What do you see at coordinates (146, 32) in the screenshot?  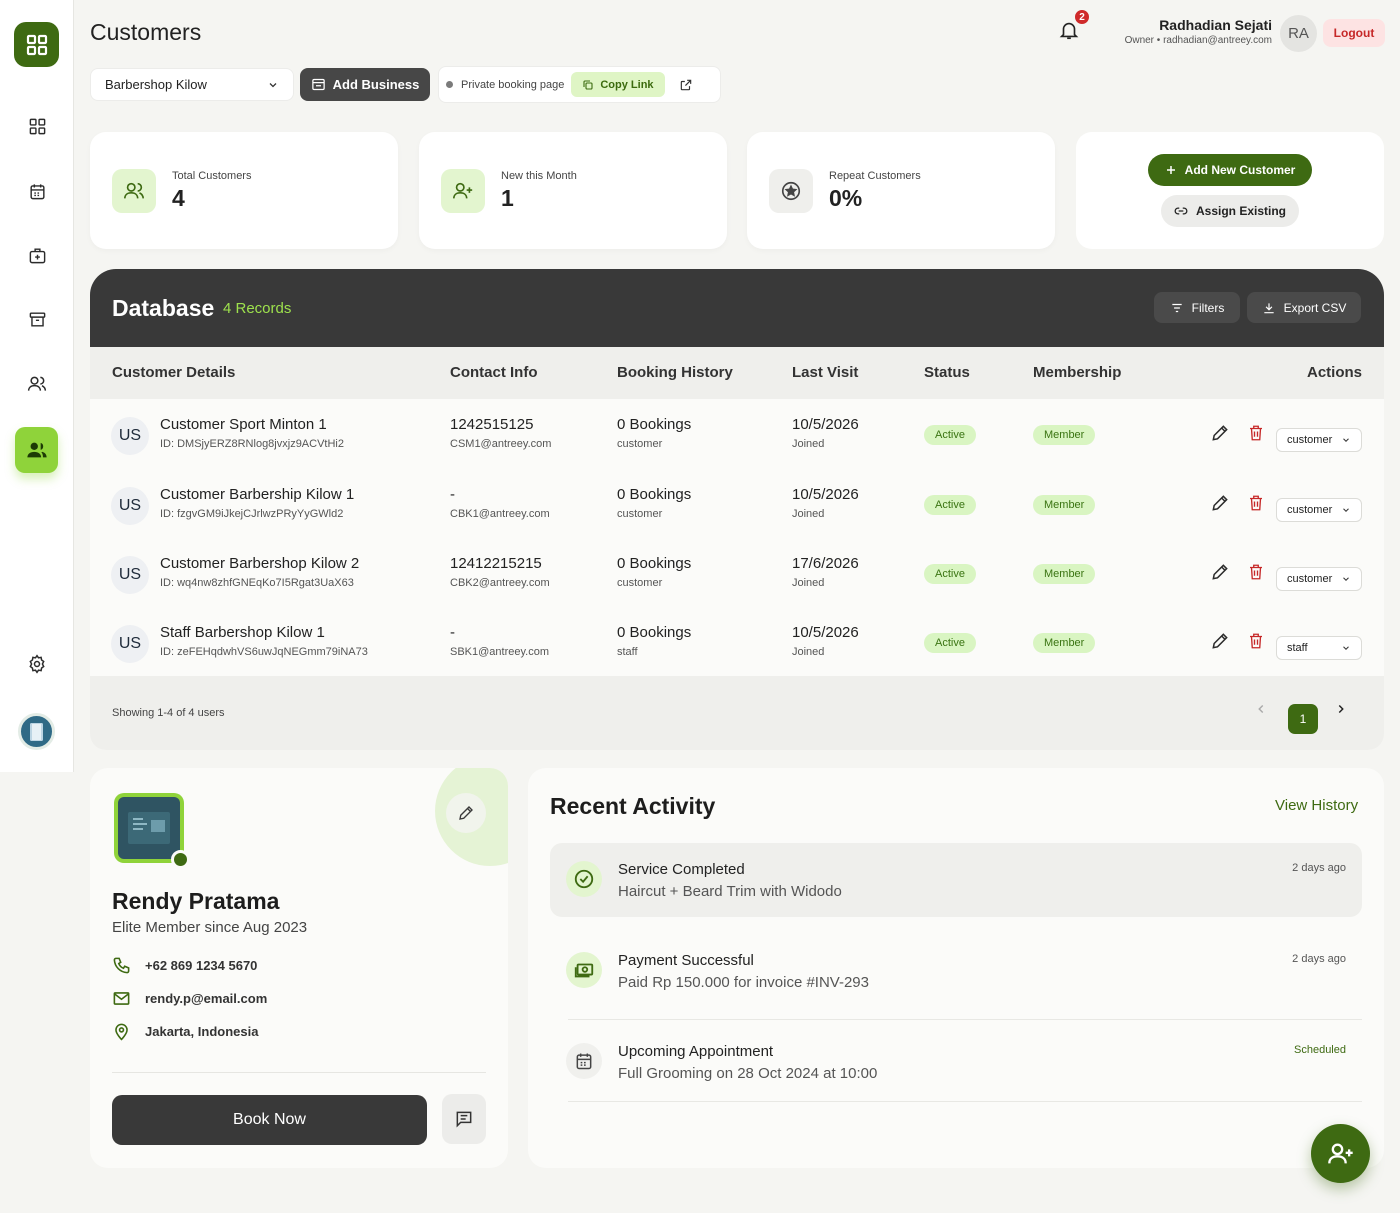 I see `page-title: Customers` at bounding box center [146, 32].